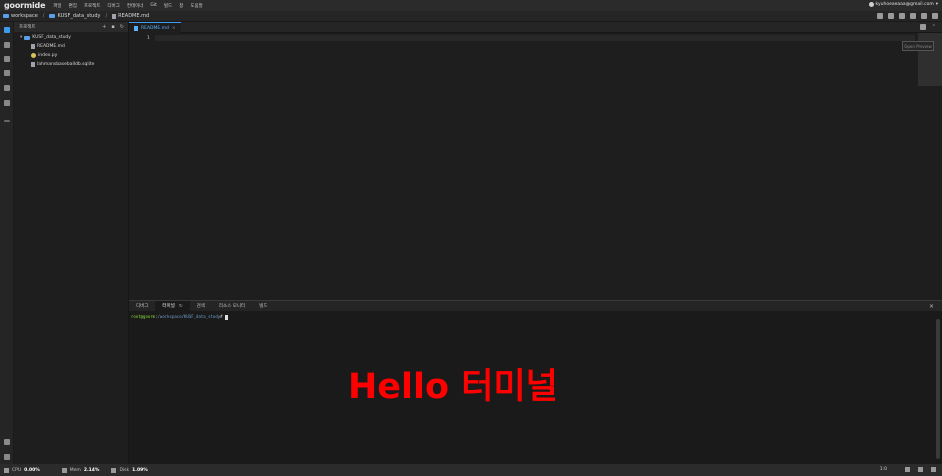 This screenshot has width=942, height=476. I want to click on account-email: kyuhoeaeaaa@gmail.com, so click(904, 4).